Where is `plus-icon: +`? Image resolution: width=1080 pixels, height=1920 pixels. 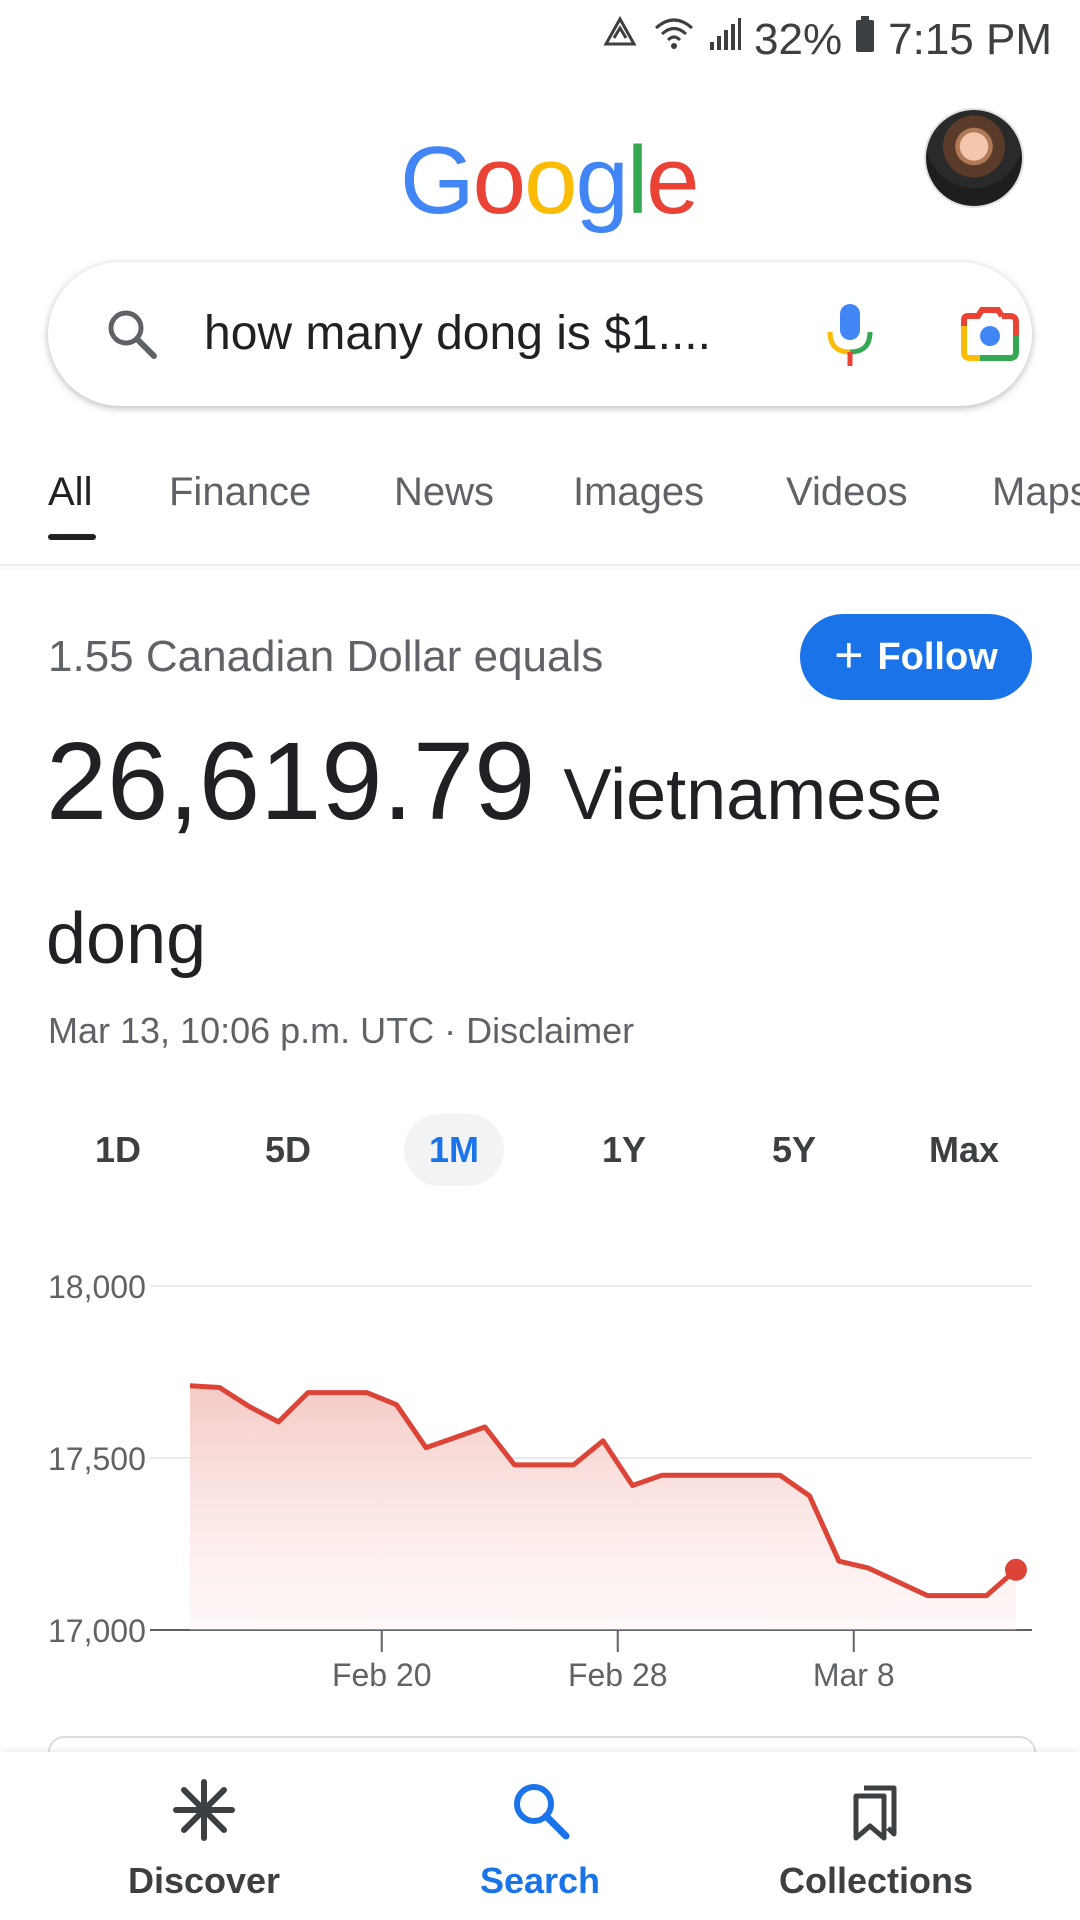
plus-icon: + is located at coordinates (849, 655).